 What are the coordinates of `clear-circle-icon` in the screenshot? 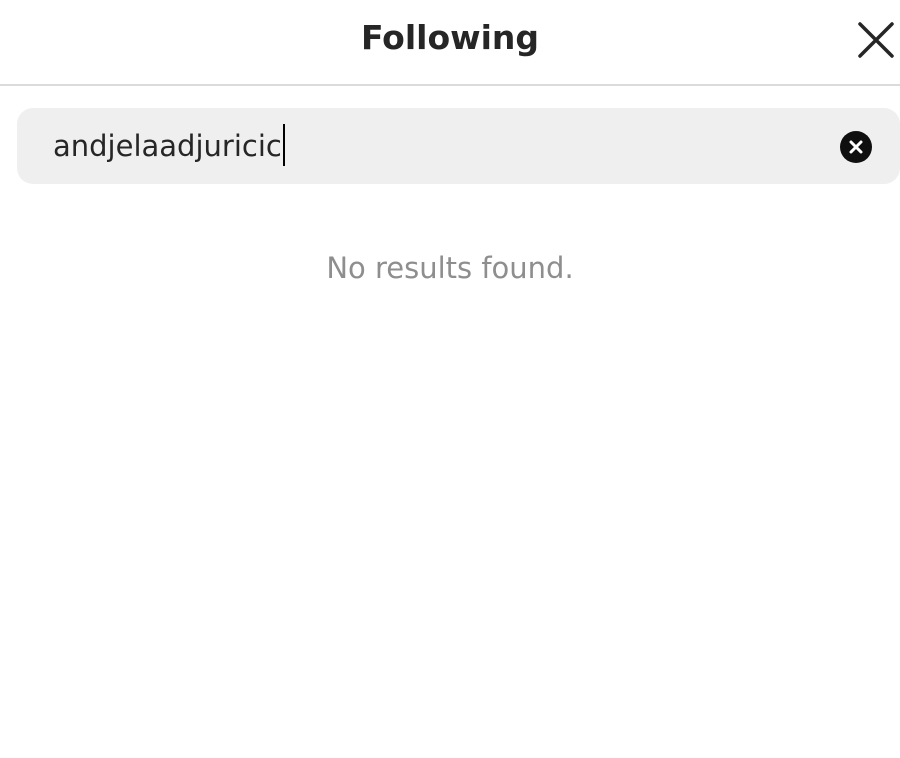 It's located at (856, 147).